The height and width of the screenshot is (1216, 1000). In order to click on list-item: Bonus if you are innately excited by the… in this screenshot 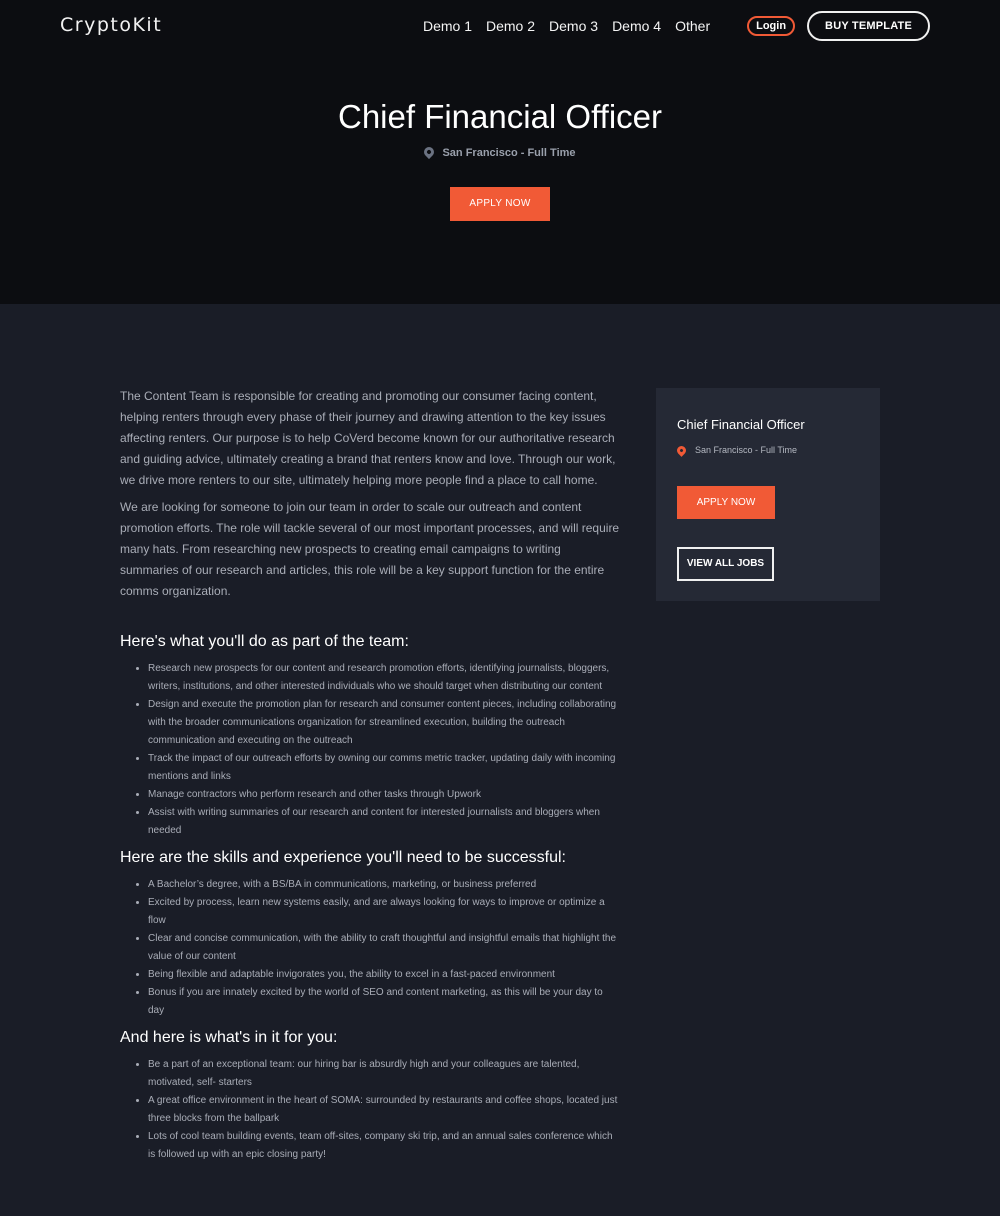, I will do `click(384, 1002)`.